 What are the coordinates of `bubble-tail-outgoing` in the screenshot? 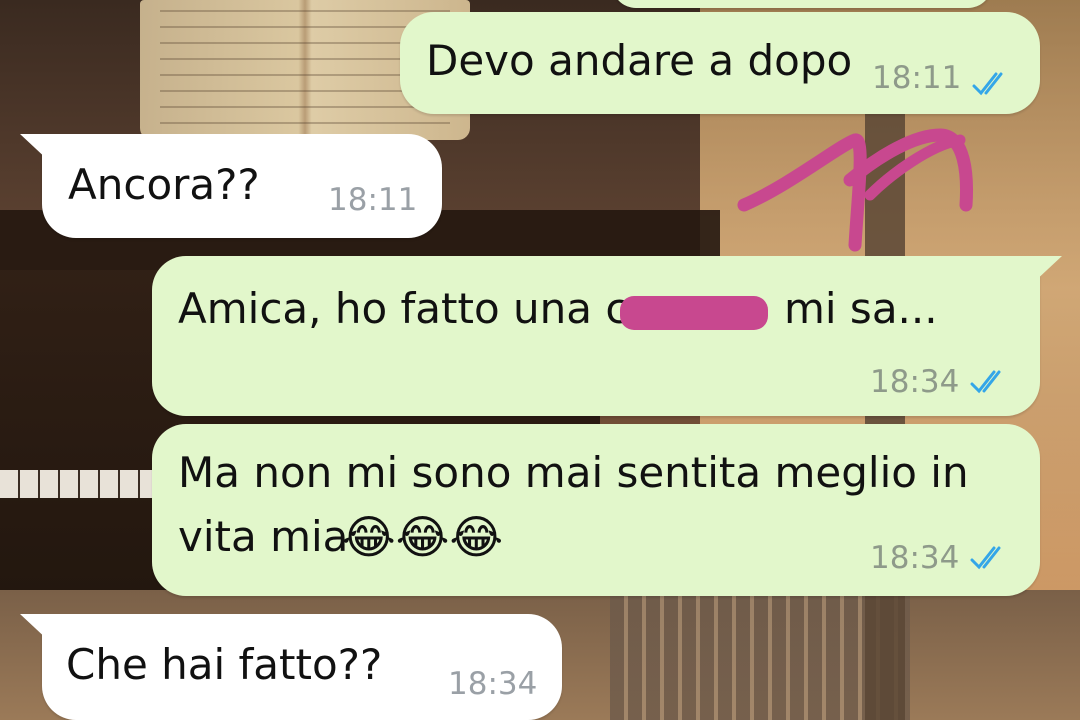 It's located at (1047, 270).